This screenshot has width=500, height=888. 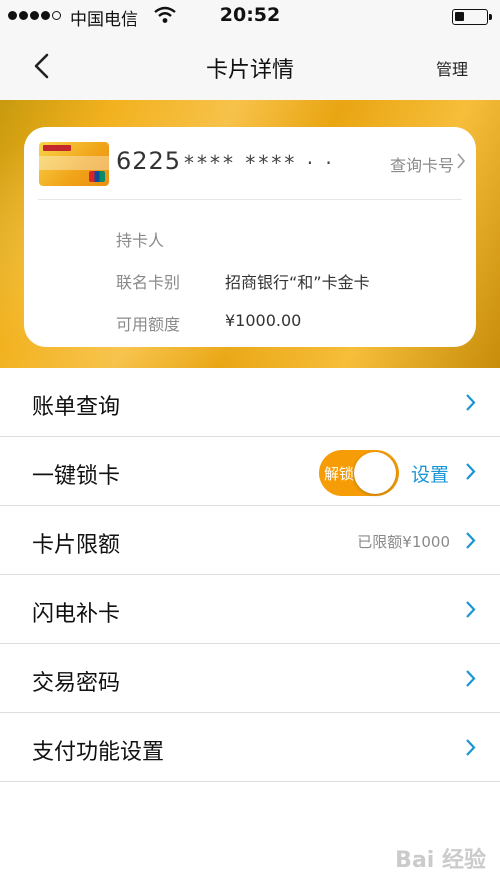 What do you see at coordinates (339, 474) in the screenshot?
I see `toggle-text: 解锁` at bounding box center [339, 474].